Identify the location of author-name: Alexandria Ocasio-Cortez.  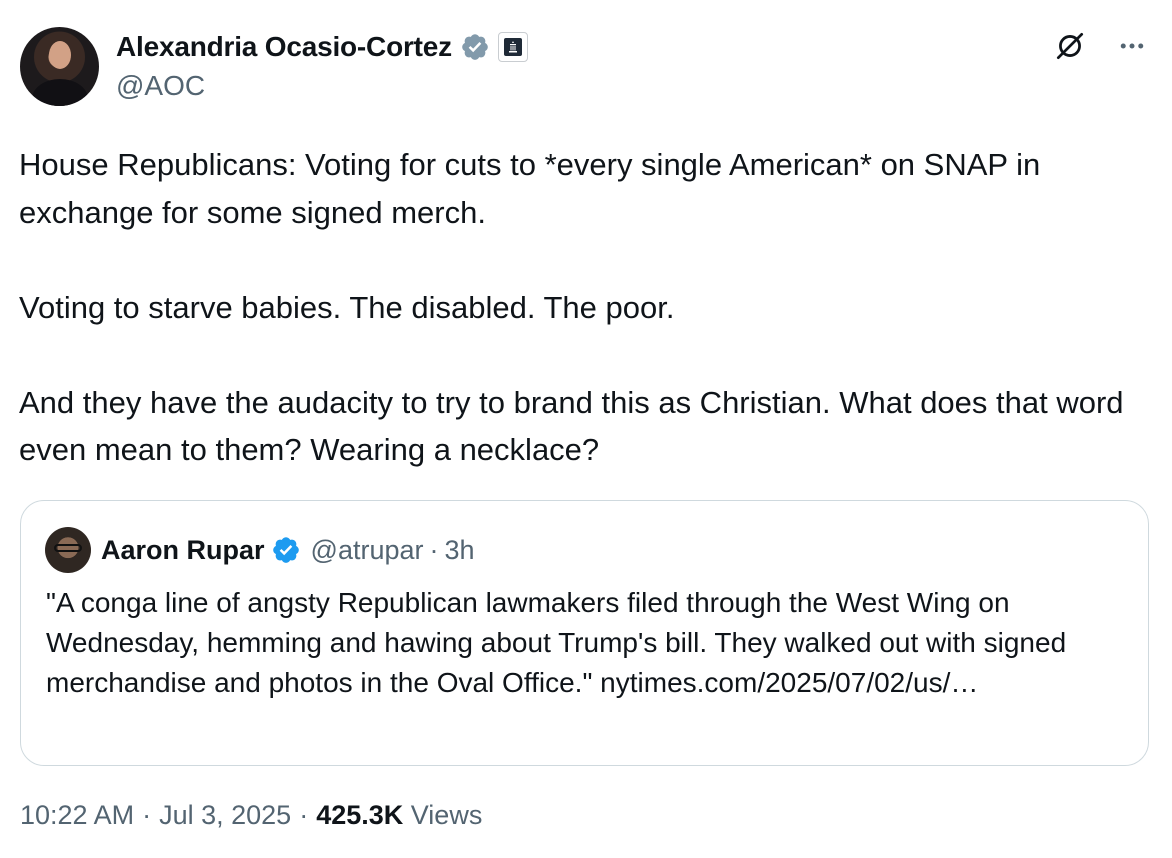
(284, 47).